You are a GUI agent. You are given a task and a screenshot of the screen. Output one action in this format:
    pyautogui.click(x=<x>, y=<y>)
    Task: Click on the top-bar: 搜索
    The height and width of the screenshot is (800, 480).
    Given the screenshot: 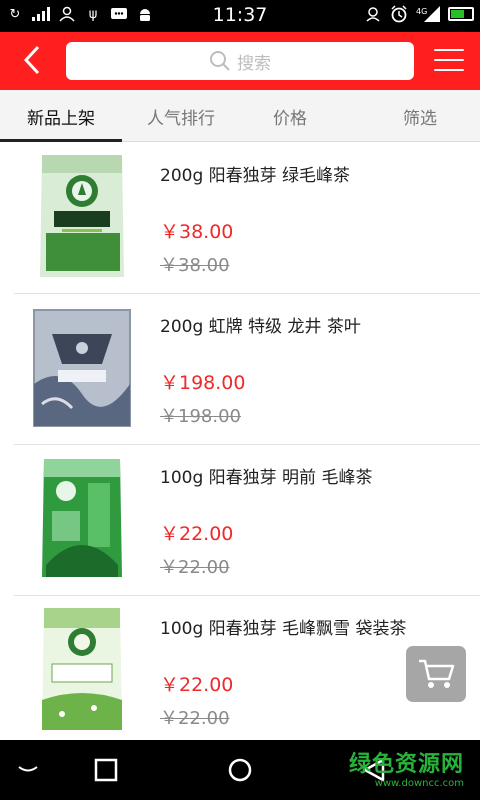 What is the action you would take?
    pyautogui.click(x=240, y=61)
    